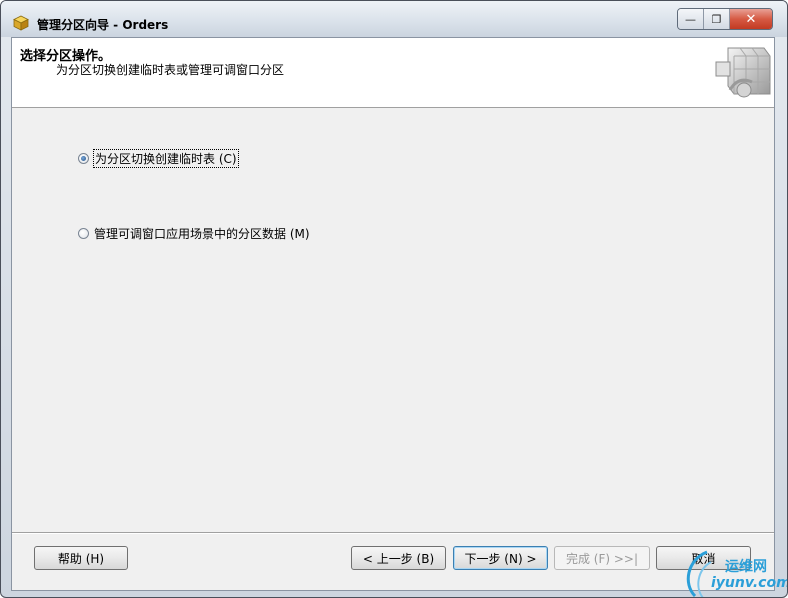 This screenshot has height=598, width=788. I want to click on help-button: 帮助 (H), so click(81, 558).